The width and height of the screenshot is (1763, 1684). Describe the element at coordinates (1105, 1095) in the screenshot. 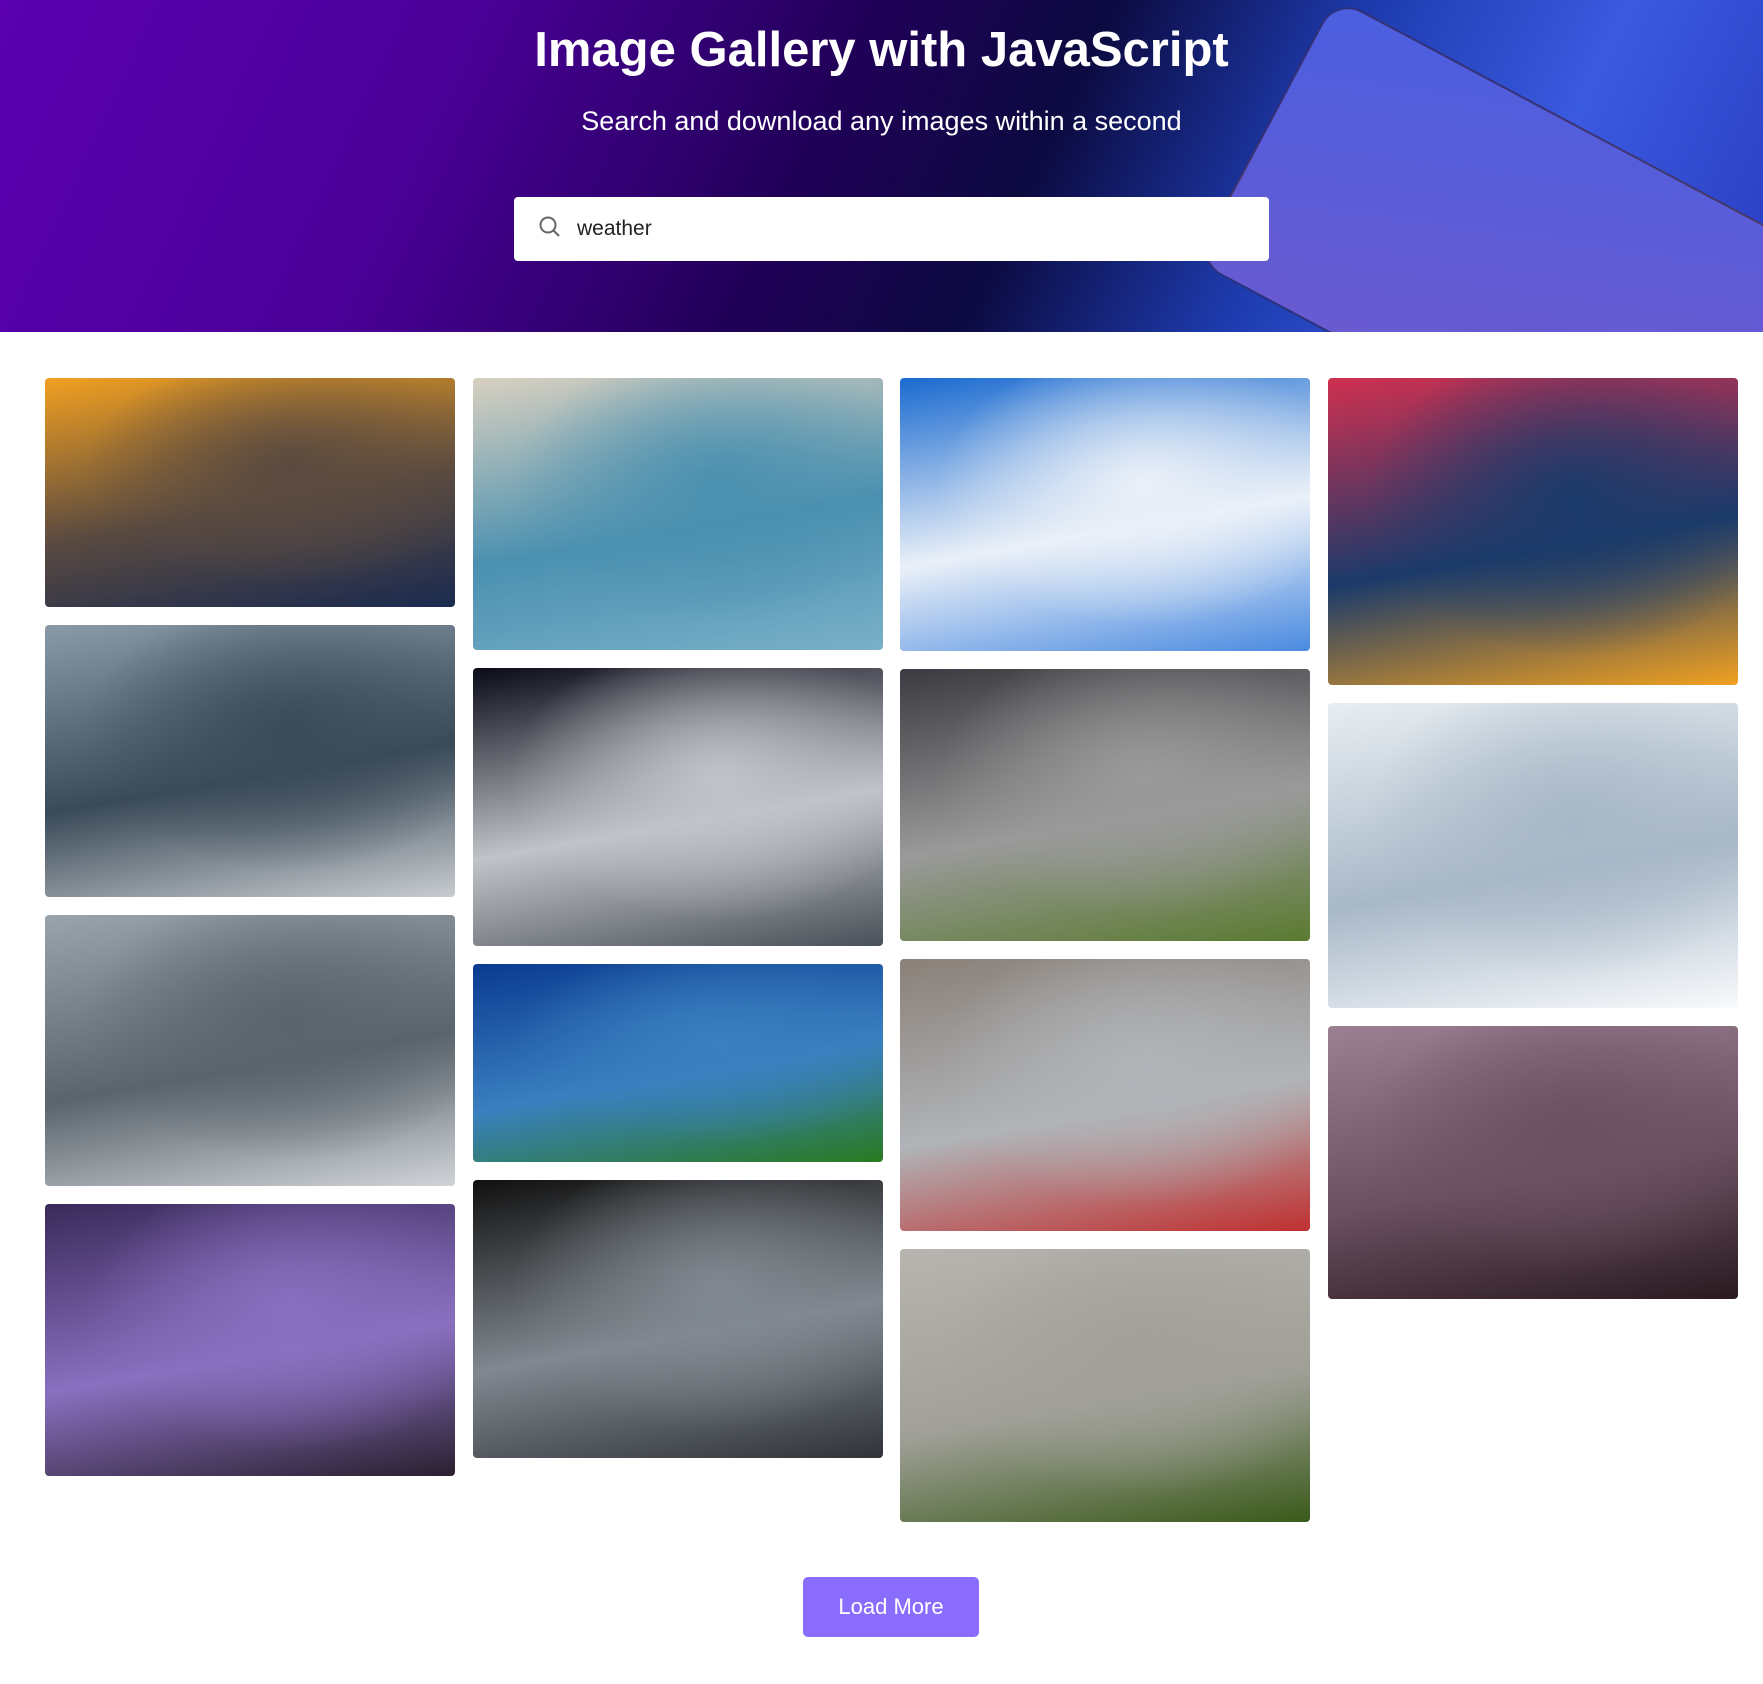

I see `gallery-image-rainy-street` at that location.